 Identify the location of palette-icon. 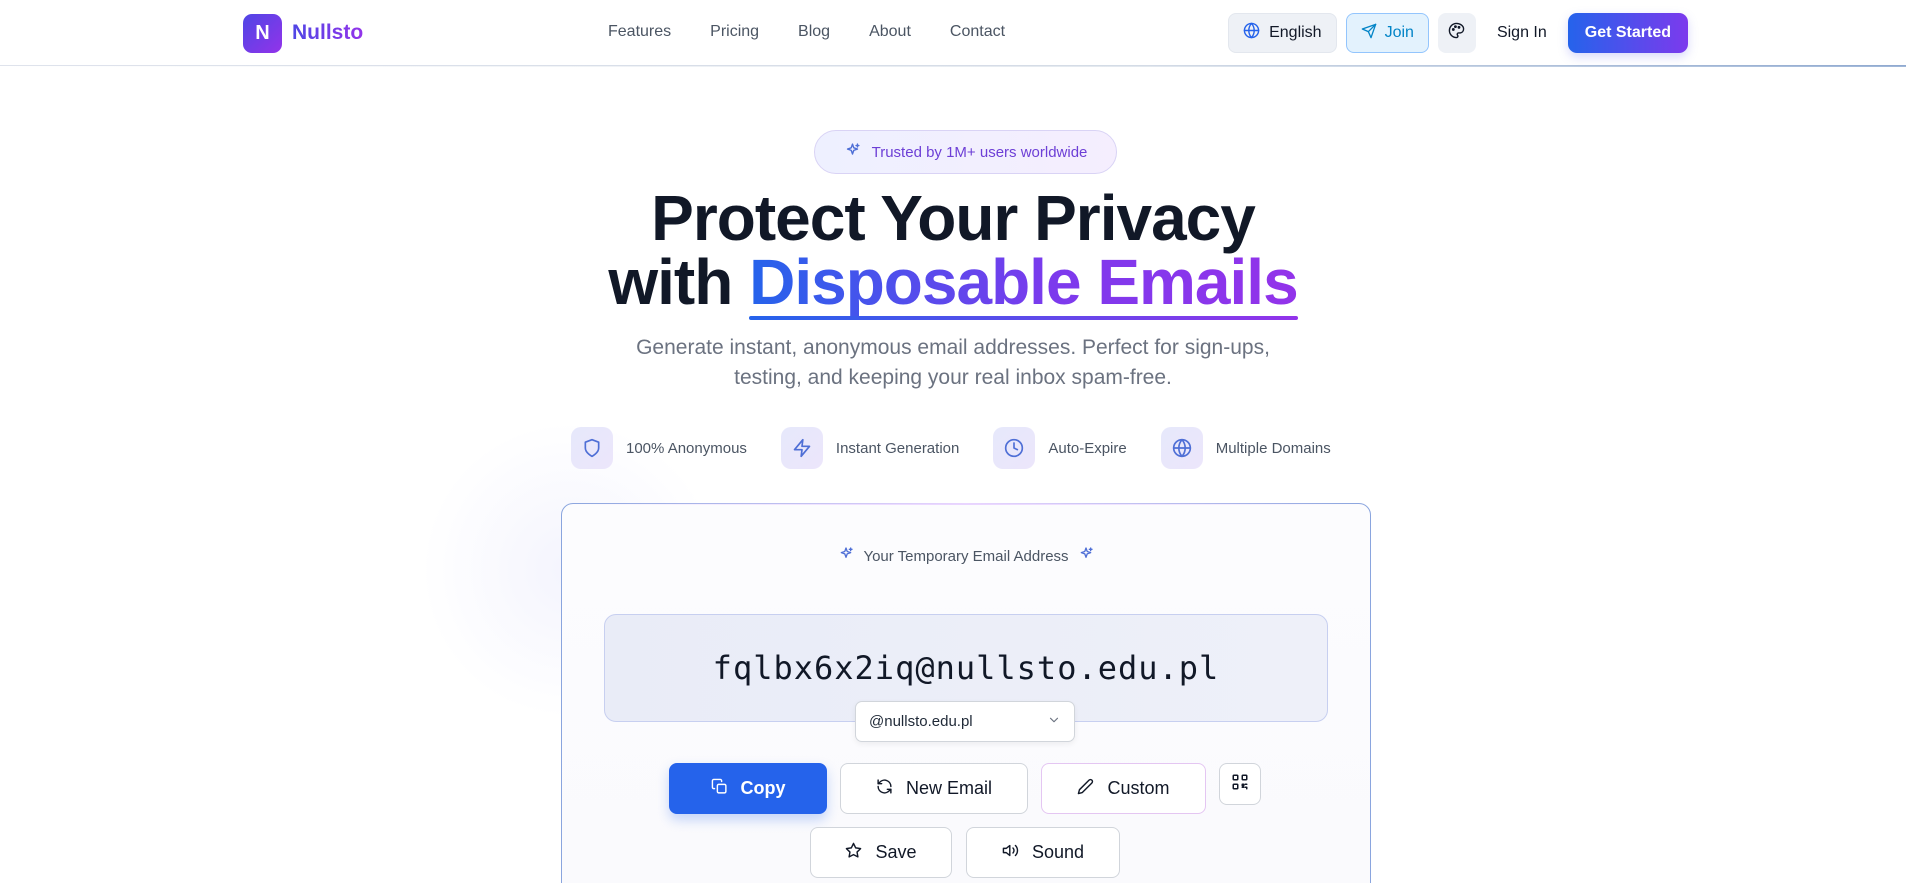
(1456, 33).